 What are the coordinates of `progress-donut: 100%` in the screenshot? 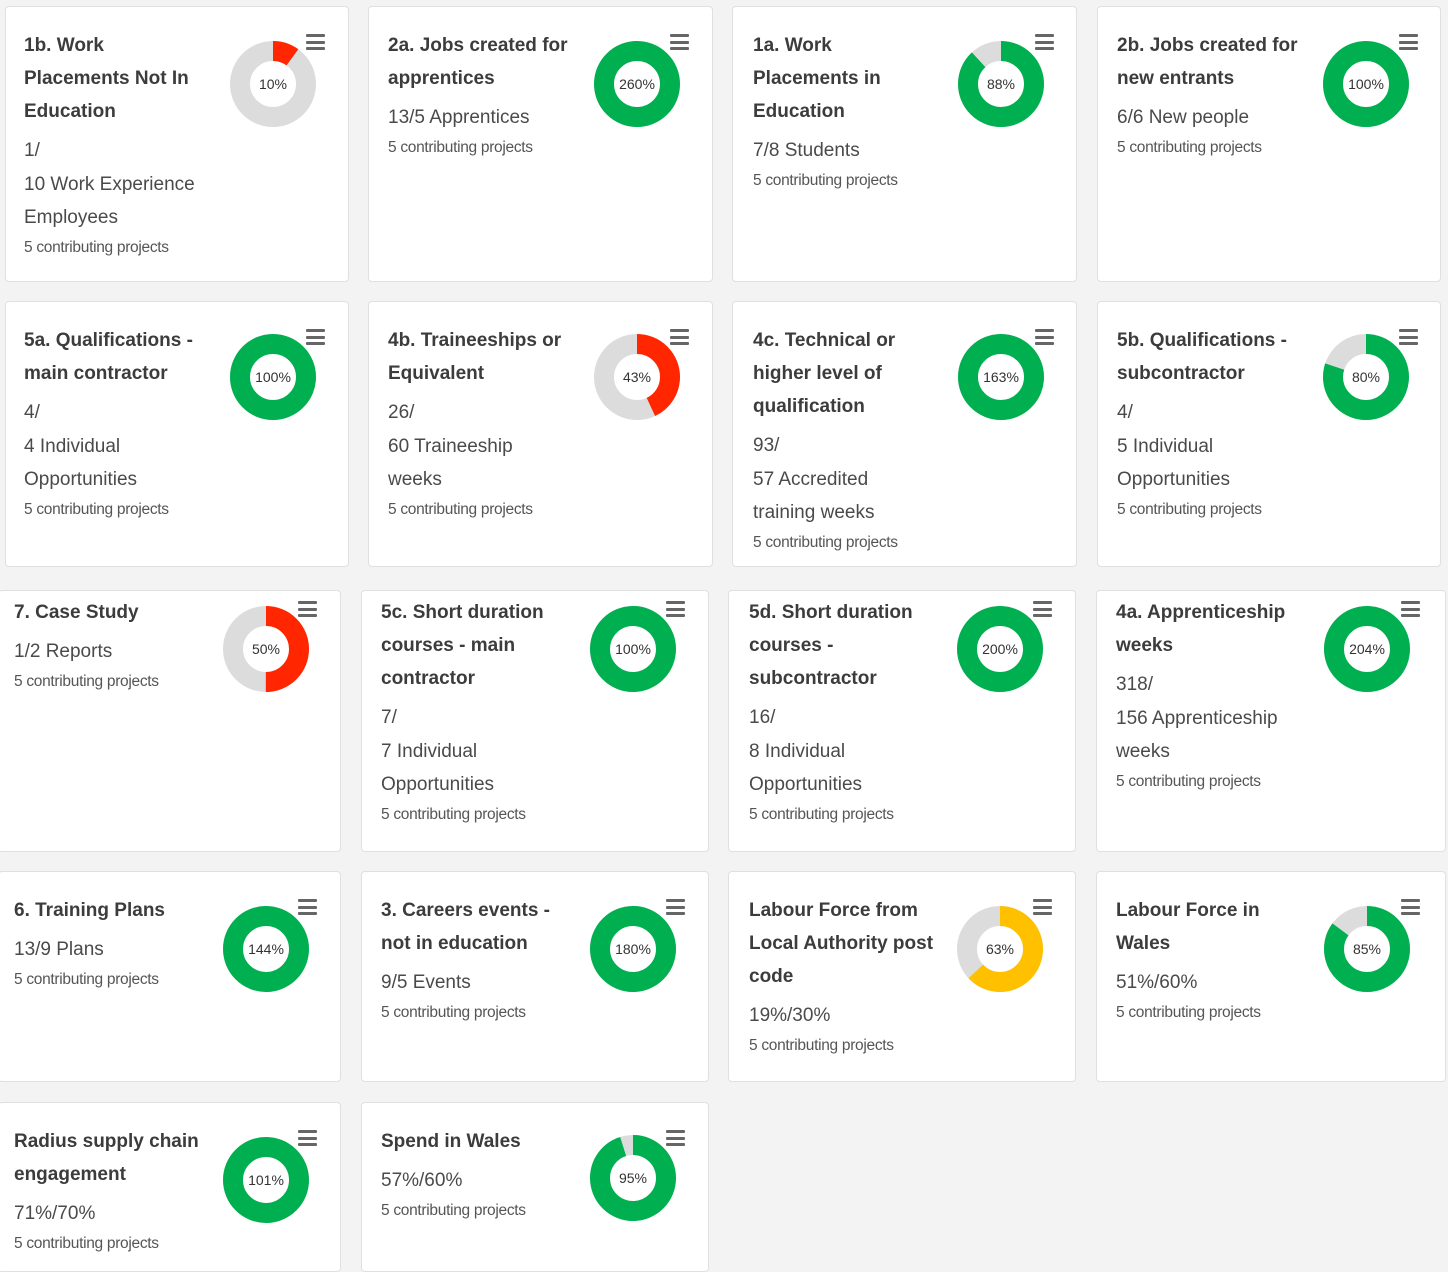 It's located at (1366, 84).